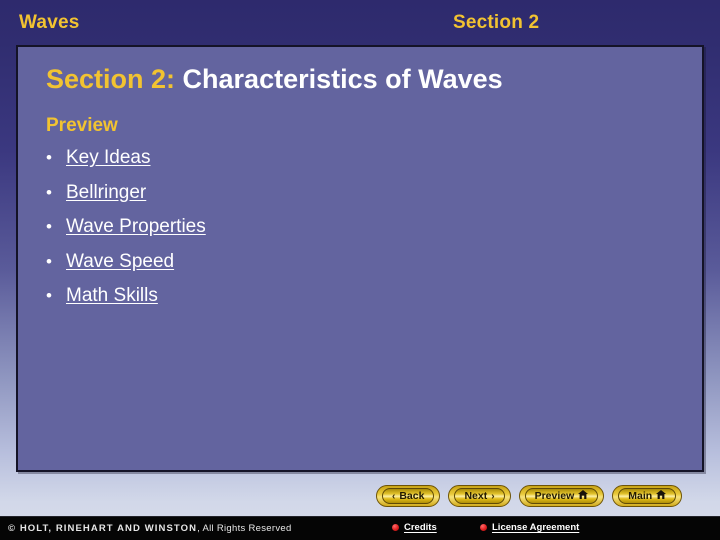 The height and width of the screenshot is (540, 720). I want to click on preview-button-label: Preview, so click(554, 496).